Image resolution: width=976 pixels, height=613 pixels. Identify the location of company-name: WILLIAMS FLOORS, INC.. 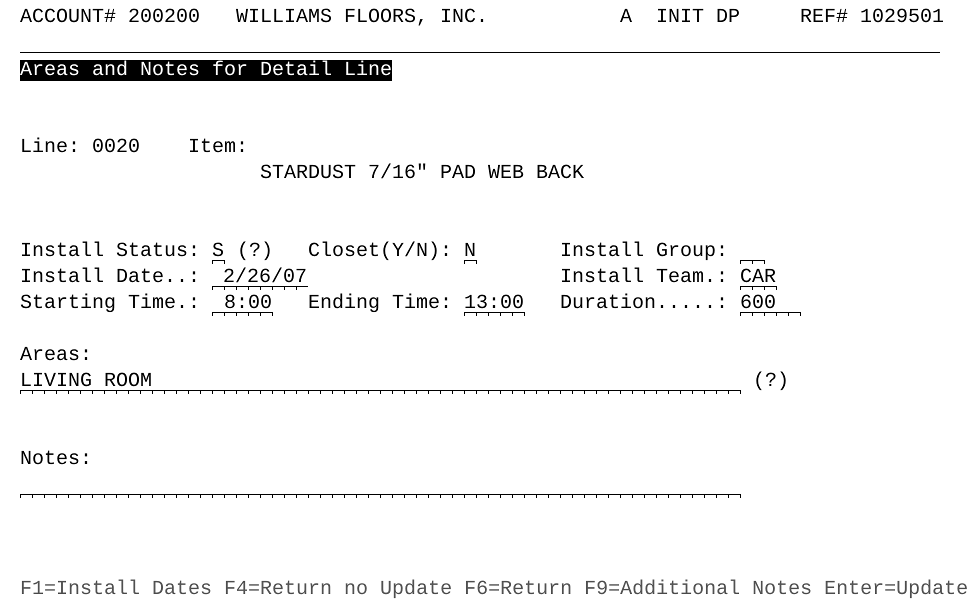
(362, 18).